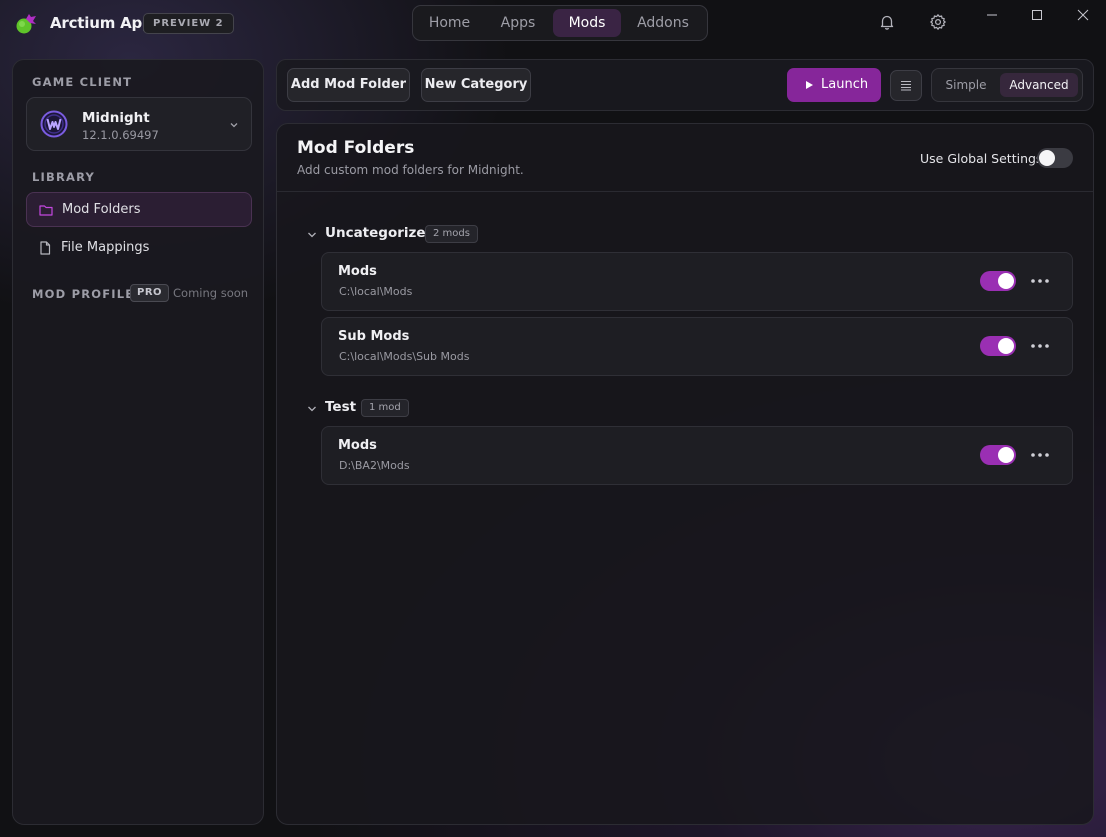 Image resolution: width=1106 pixels, height=837 pixels. I want to click on game-client-label: GAME CLIENT, so click(82, 82).